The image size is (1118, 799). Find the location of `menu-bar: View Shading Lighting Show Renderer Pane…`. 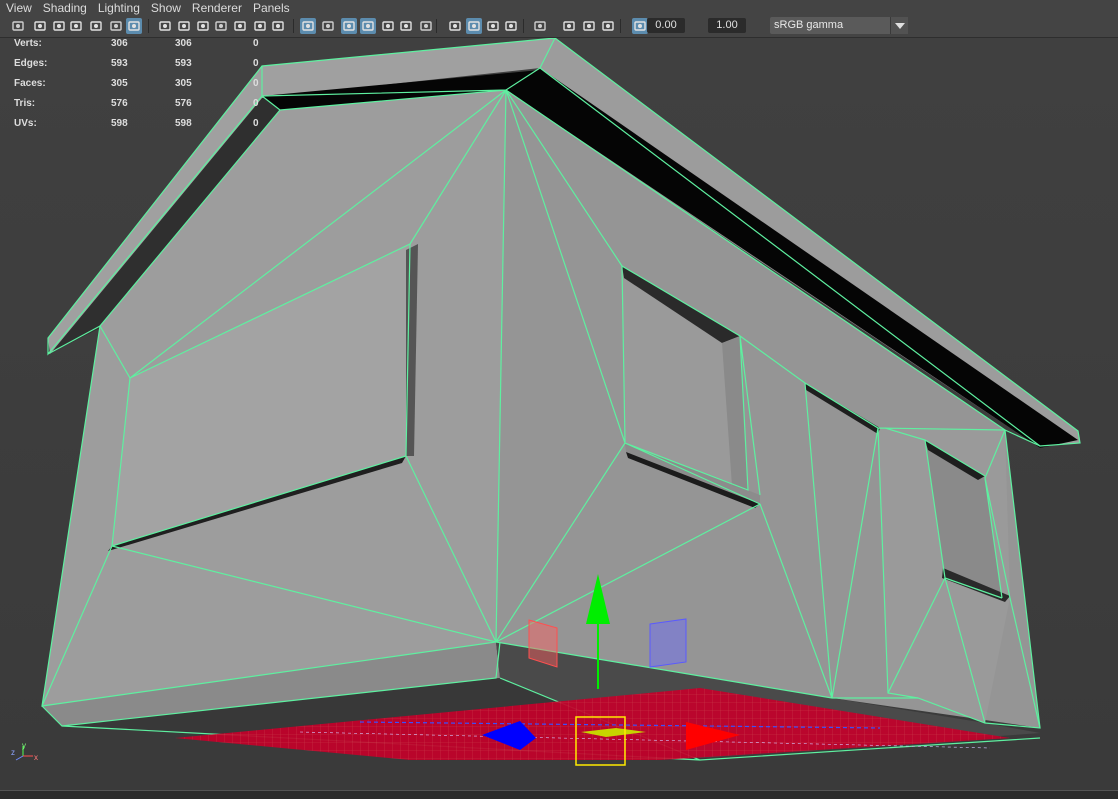

menu-bar: View Shading Lighting Show Renderer Pane… is located at coordinates (559, 7).